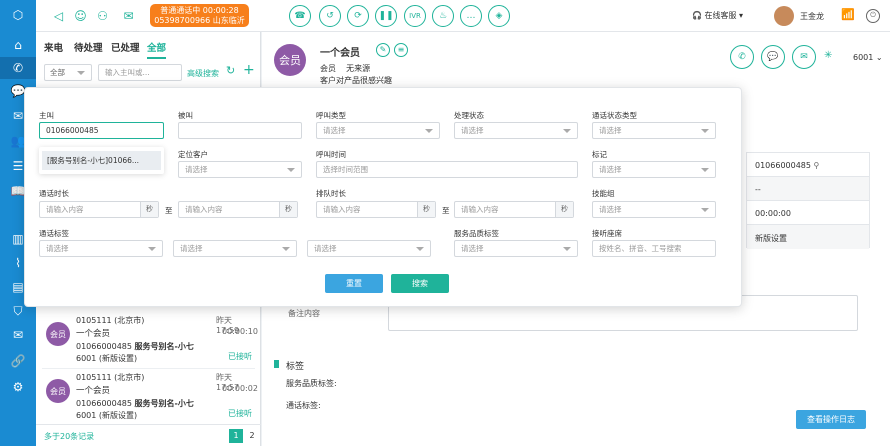 The height and width of the screenshot is (446, 890). I want to click on call-type-placeholder: 请选择, so click(334, 130).